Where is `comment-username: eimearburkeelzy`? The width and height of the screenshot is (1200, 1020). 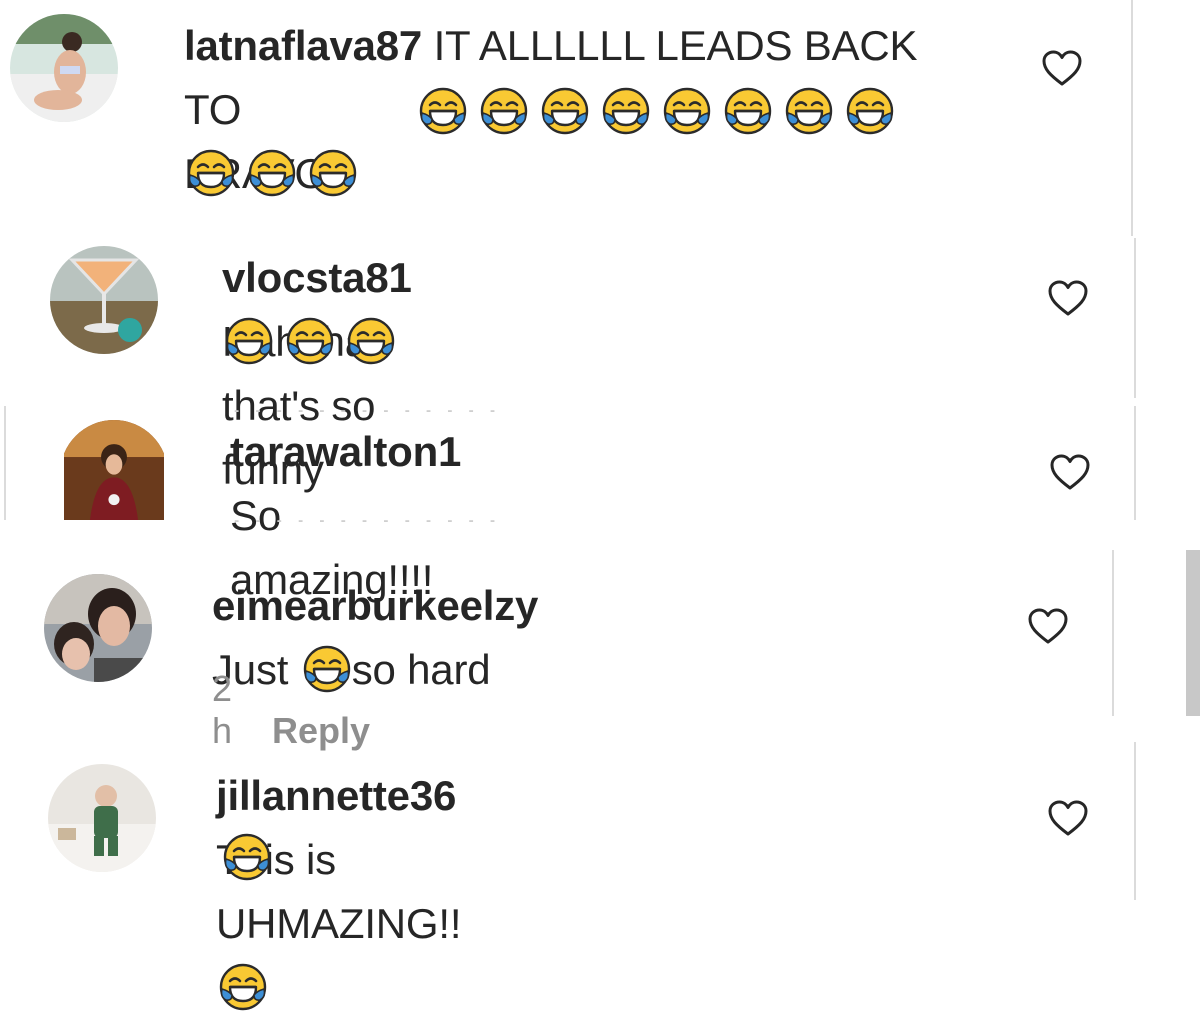 comment-username: eimearburkeelzy is located at coordinates (375, 605).